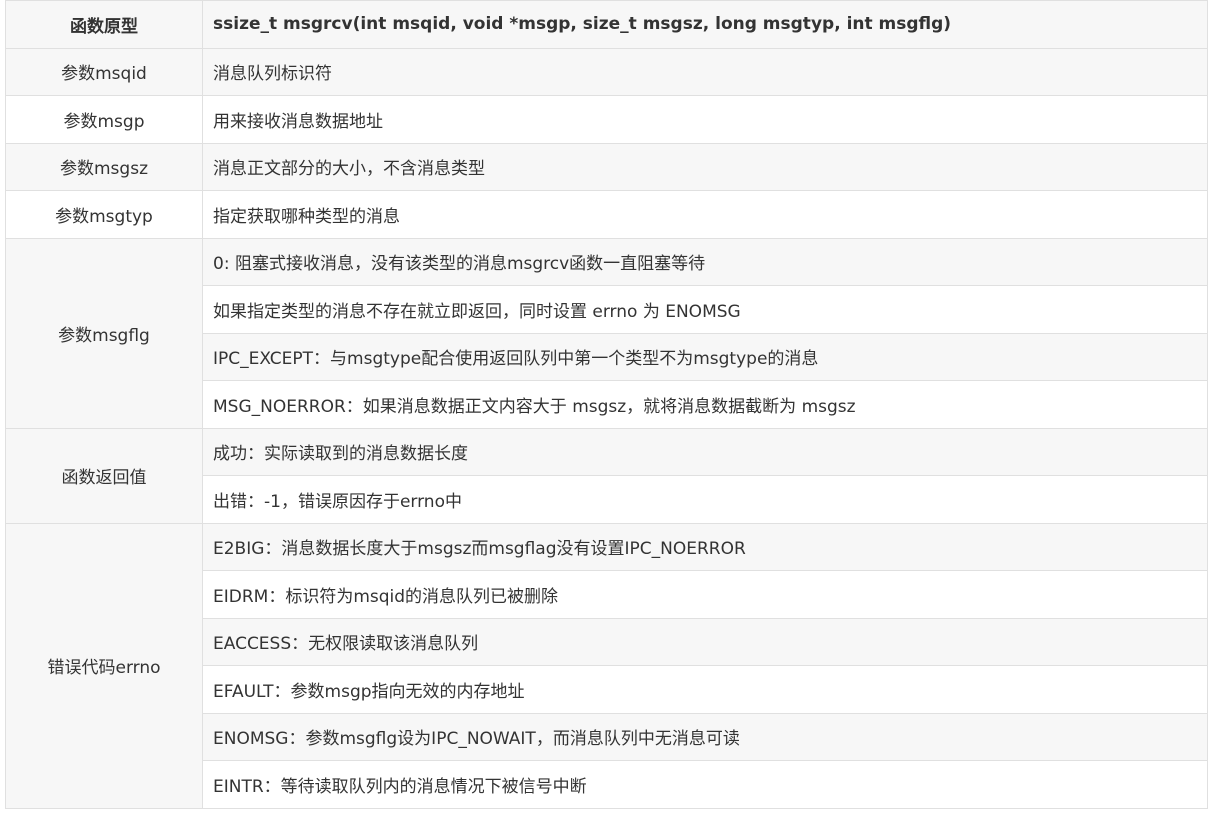  Describe the element at coordinates (705, 499) in the screenshot. I see `row-value: 出错：-1，错误原因存于errno中` at that location.